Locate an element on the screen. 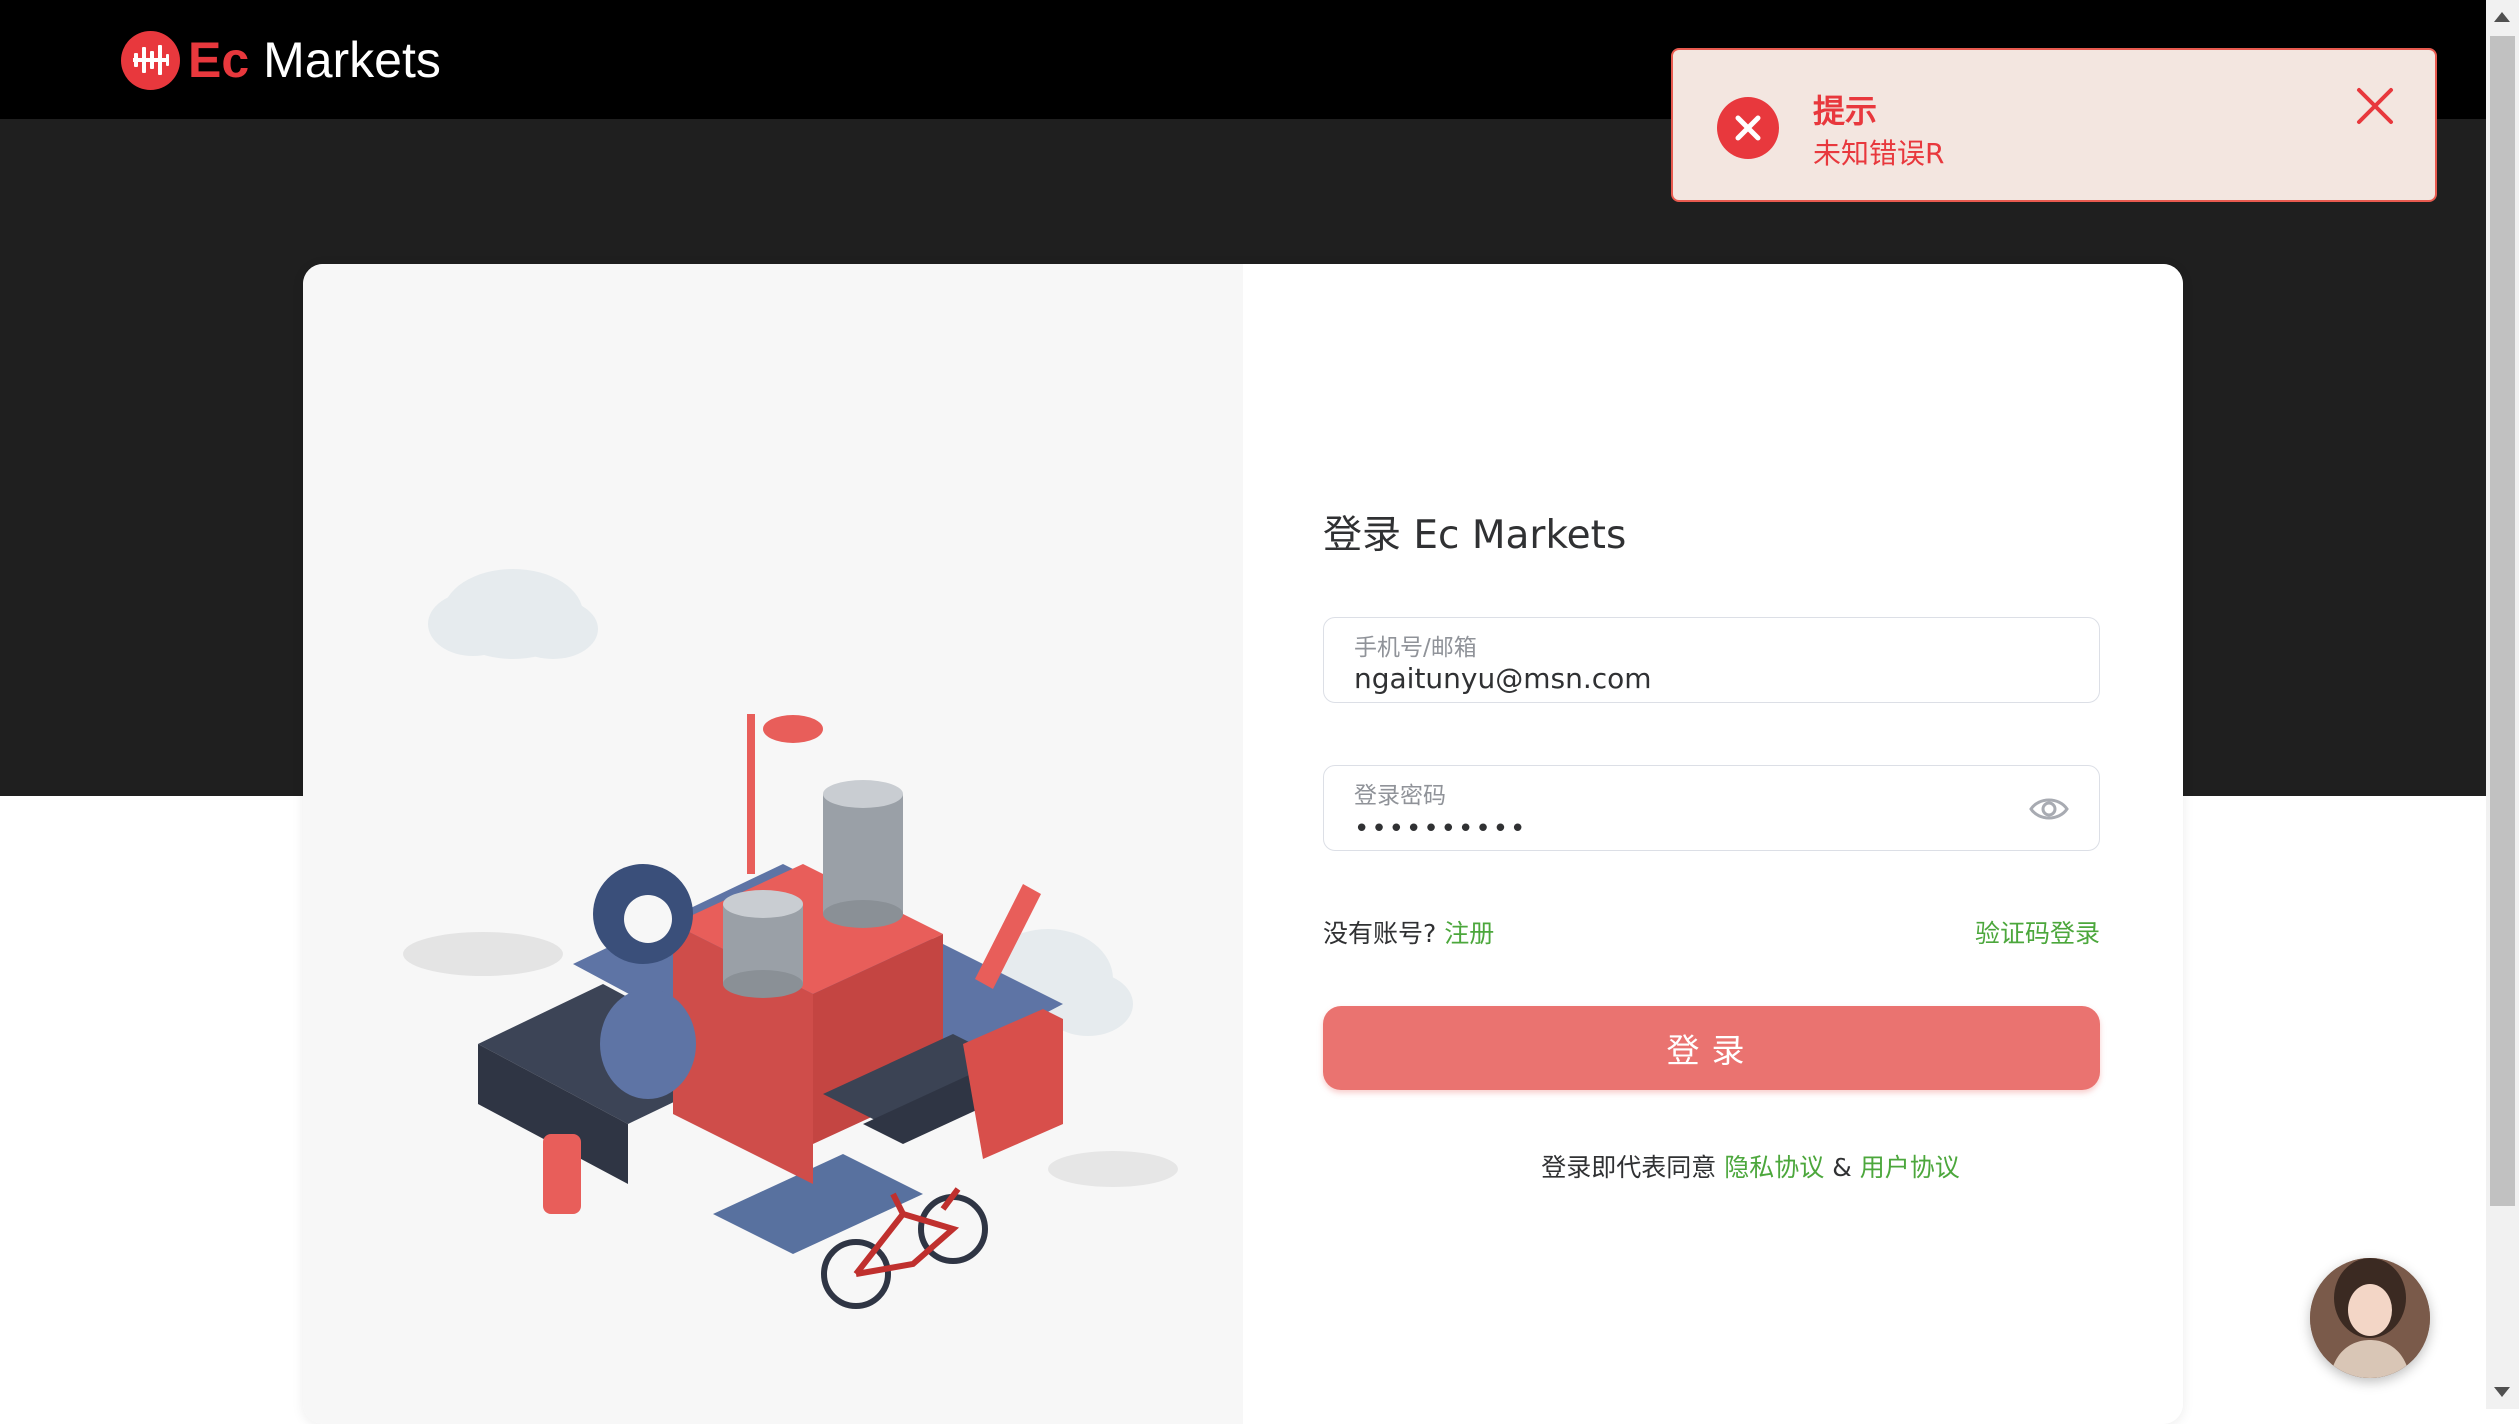 The width and height of the screenshot is (2519, 1424). brand-name: Ec Markets is located at coordinates (314, 60).